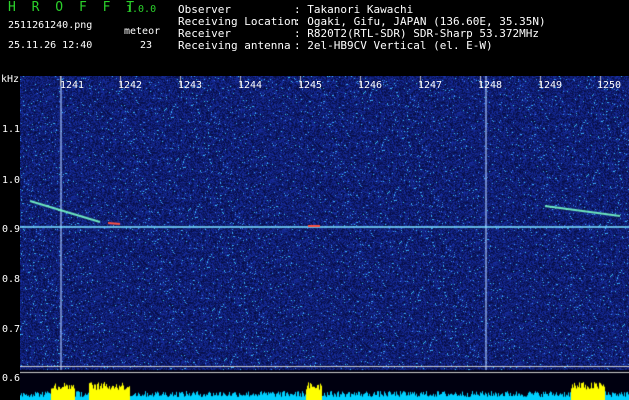 This screenshot has width=629, height=400. Describe the element at coordinates (11, 329) in the screenshot. I see `y-tick-label: 0.7` at that location.